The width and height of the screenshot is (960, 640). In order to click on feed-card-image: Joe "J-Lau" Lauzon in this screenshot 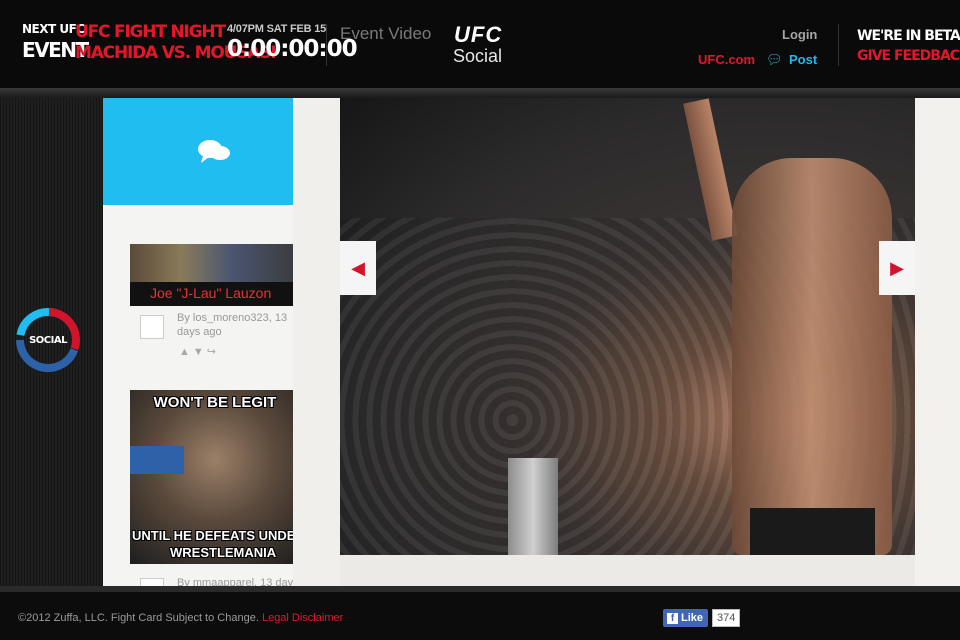, I will do `click(211, 275)`.